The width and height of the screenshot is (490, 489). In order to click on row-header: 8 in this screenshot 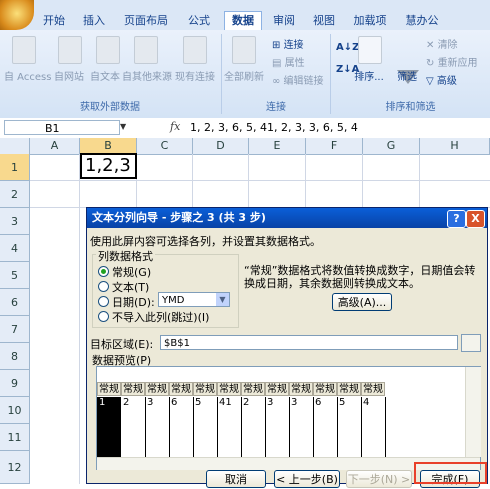, I will do `click(15, 356)`.